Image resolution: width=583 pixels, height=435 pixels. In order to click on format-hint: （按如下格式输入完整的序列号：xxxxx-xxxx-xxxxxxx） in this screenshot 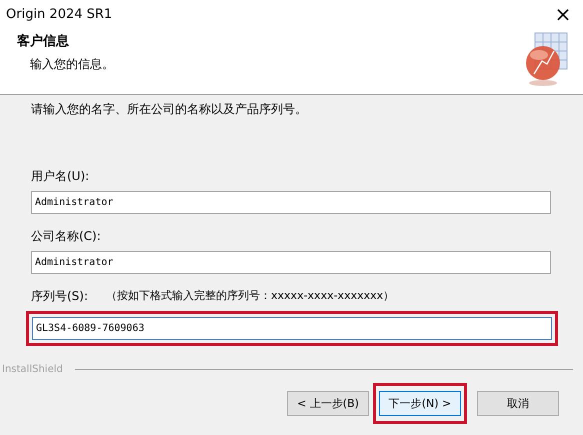, I will do `click(250, 296)`.